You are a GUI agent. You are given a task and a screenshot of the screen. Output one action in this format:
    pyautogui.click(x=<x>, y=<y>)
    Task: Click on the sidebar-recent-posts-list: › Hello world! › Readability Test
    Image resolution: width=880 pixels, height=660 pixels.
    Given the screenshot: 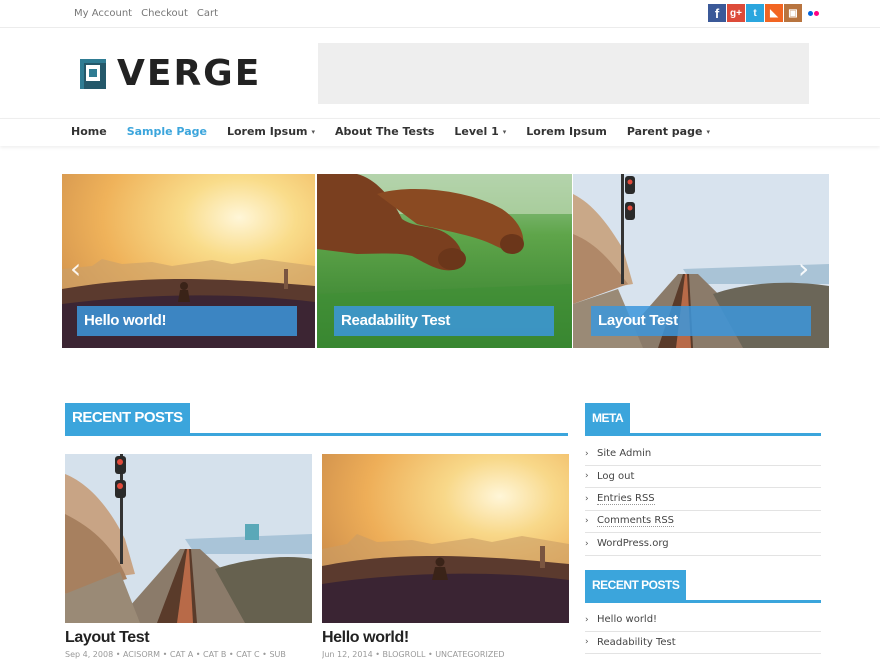 What is the action you would take?
    pyautogui.click(x=703, y=631)
    